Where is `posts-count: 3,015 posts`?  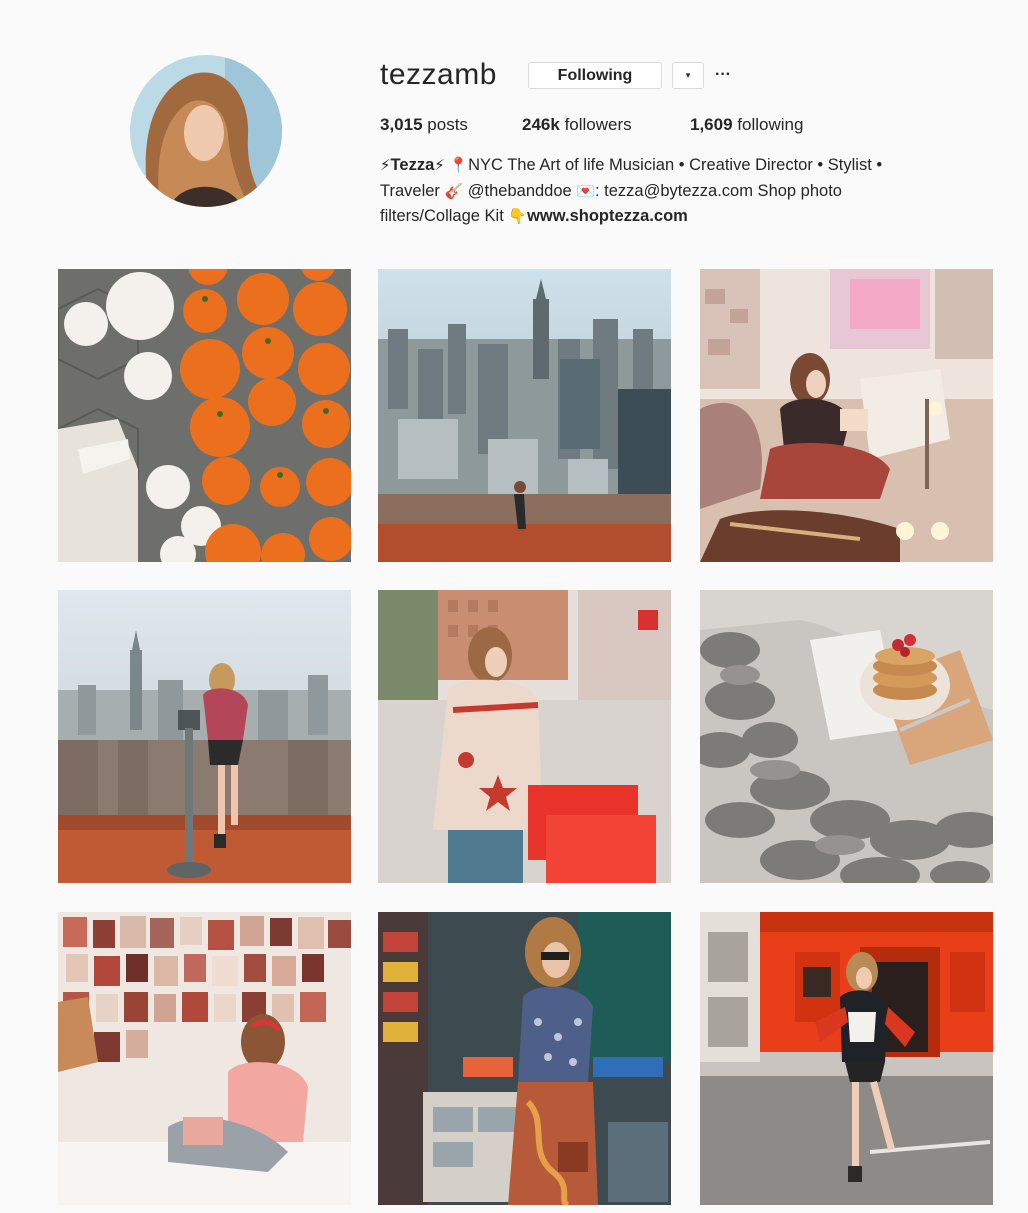 posts-count: 3,015 posts is located at coordinates (424, 125).